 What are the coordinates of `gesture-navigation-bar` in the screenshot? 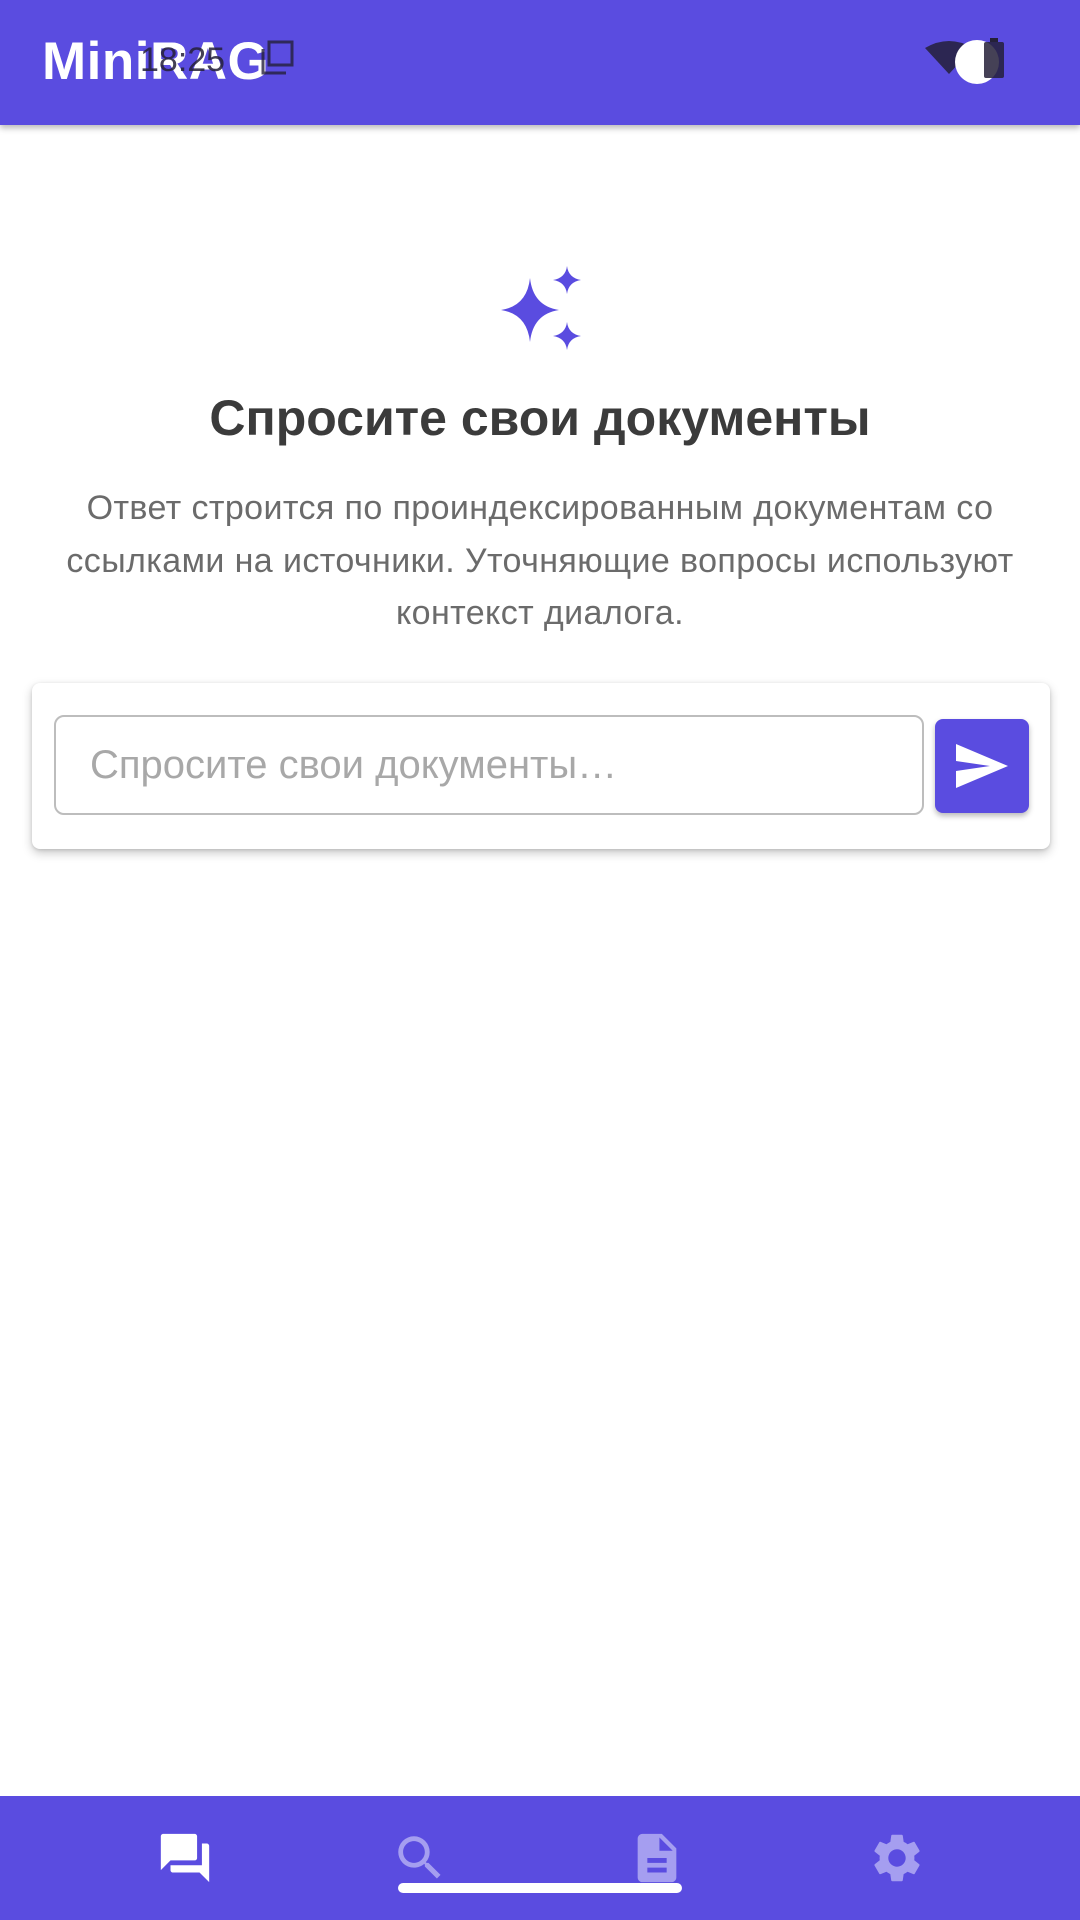 It's located at (540, 1888).